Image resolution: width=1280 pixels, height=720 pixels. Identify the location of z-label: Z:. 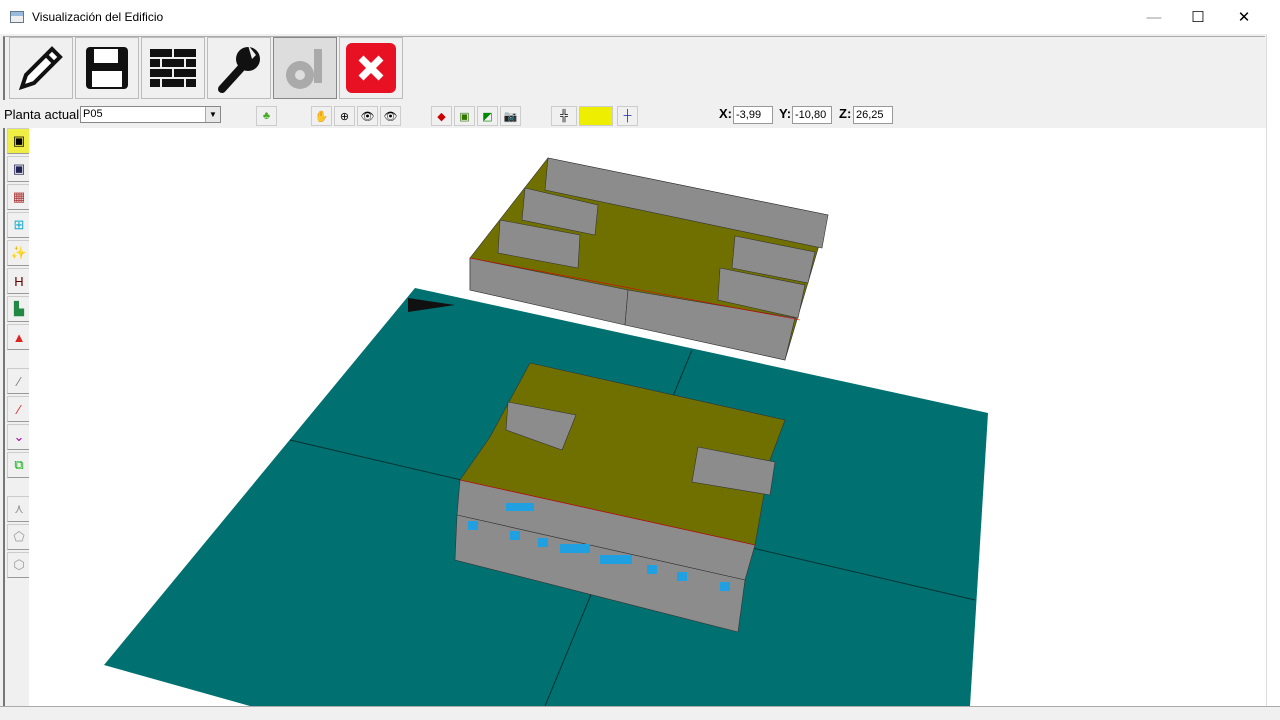
(845, 113).